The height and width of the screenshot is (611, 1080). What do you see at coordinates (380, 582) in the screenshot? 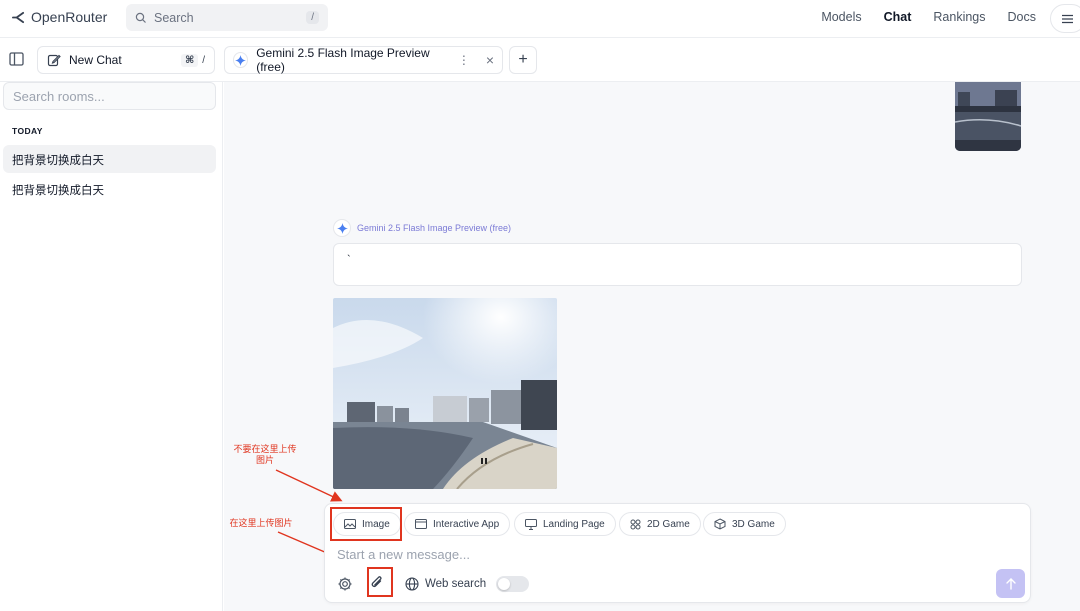
I see `highlight-attach-button` at bounding box center [380, 582].